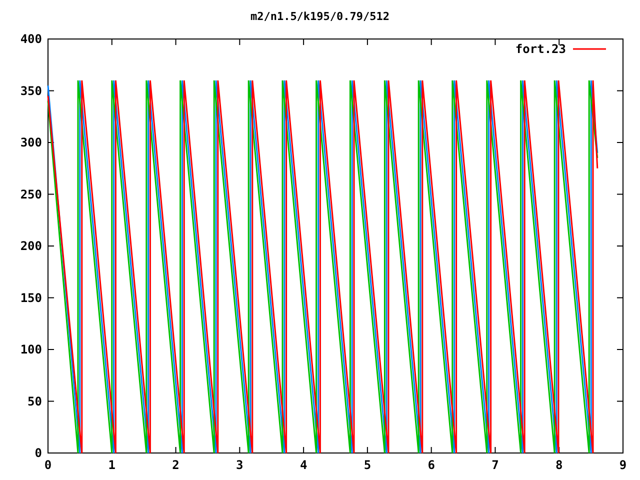 The image size is (640, 480). Describe the element at coordinates (304, 465) in the screenshot. I see `x-tick-label: 4` at that location.